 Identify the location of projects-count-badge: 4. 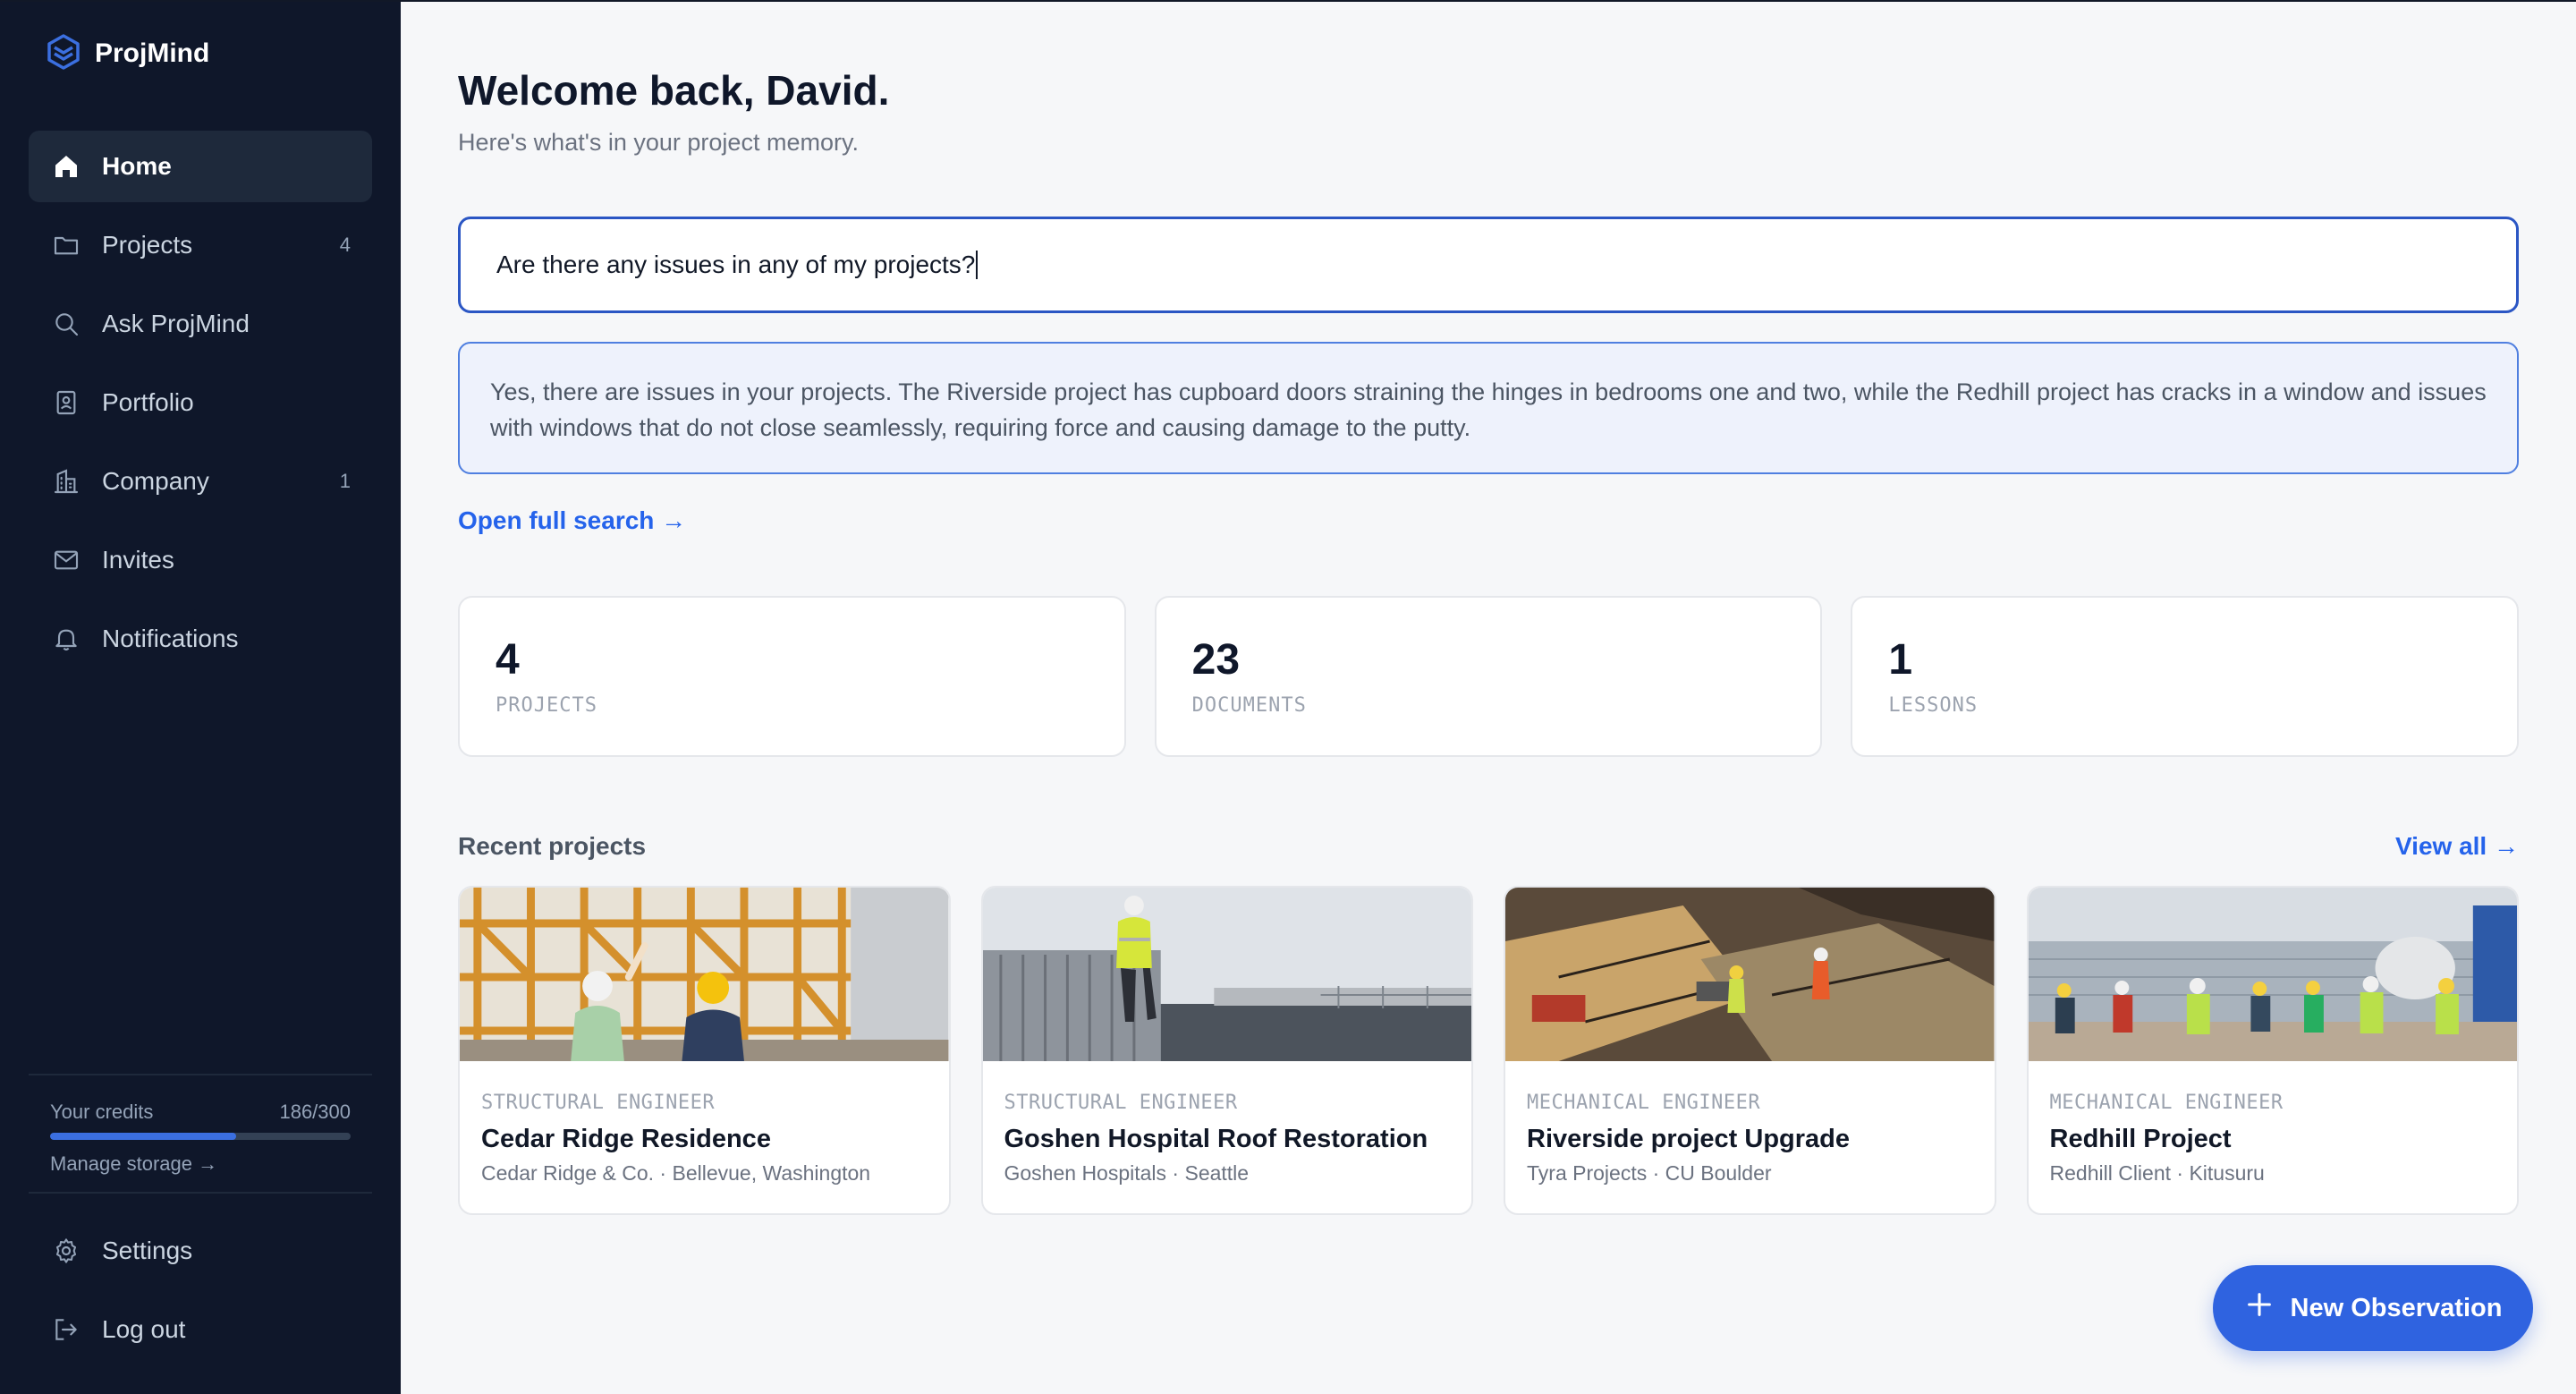
(345, 245).